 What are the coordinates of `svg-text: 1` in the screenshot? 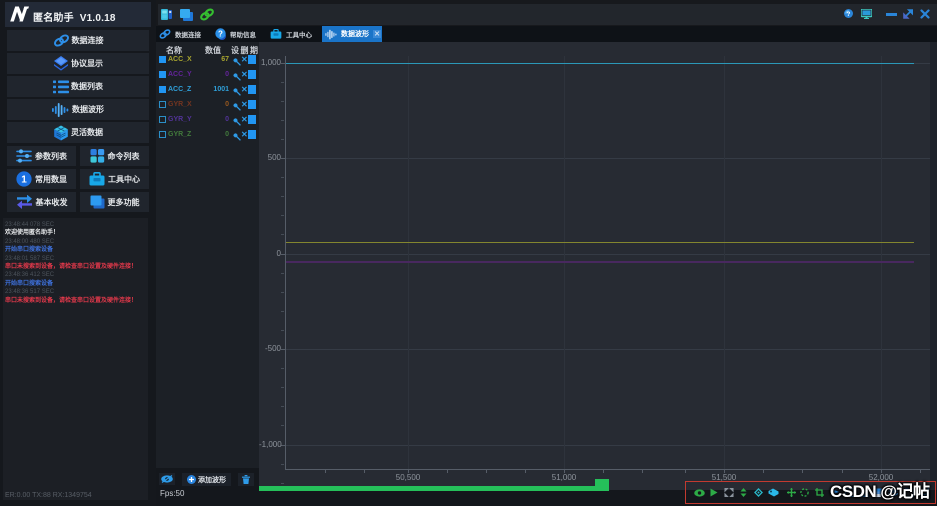 It's located at (24, 180).